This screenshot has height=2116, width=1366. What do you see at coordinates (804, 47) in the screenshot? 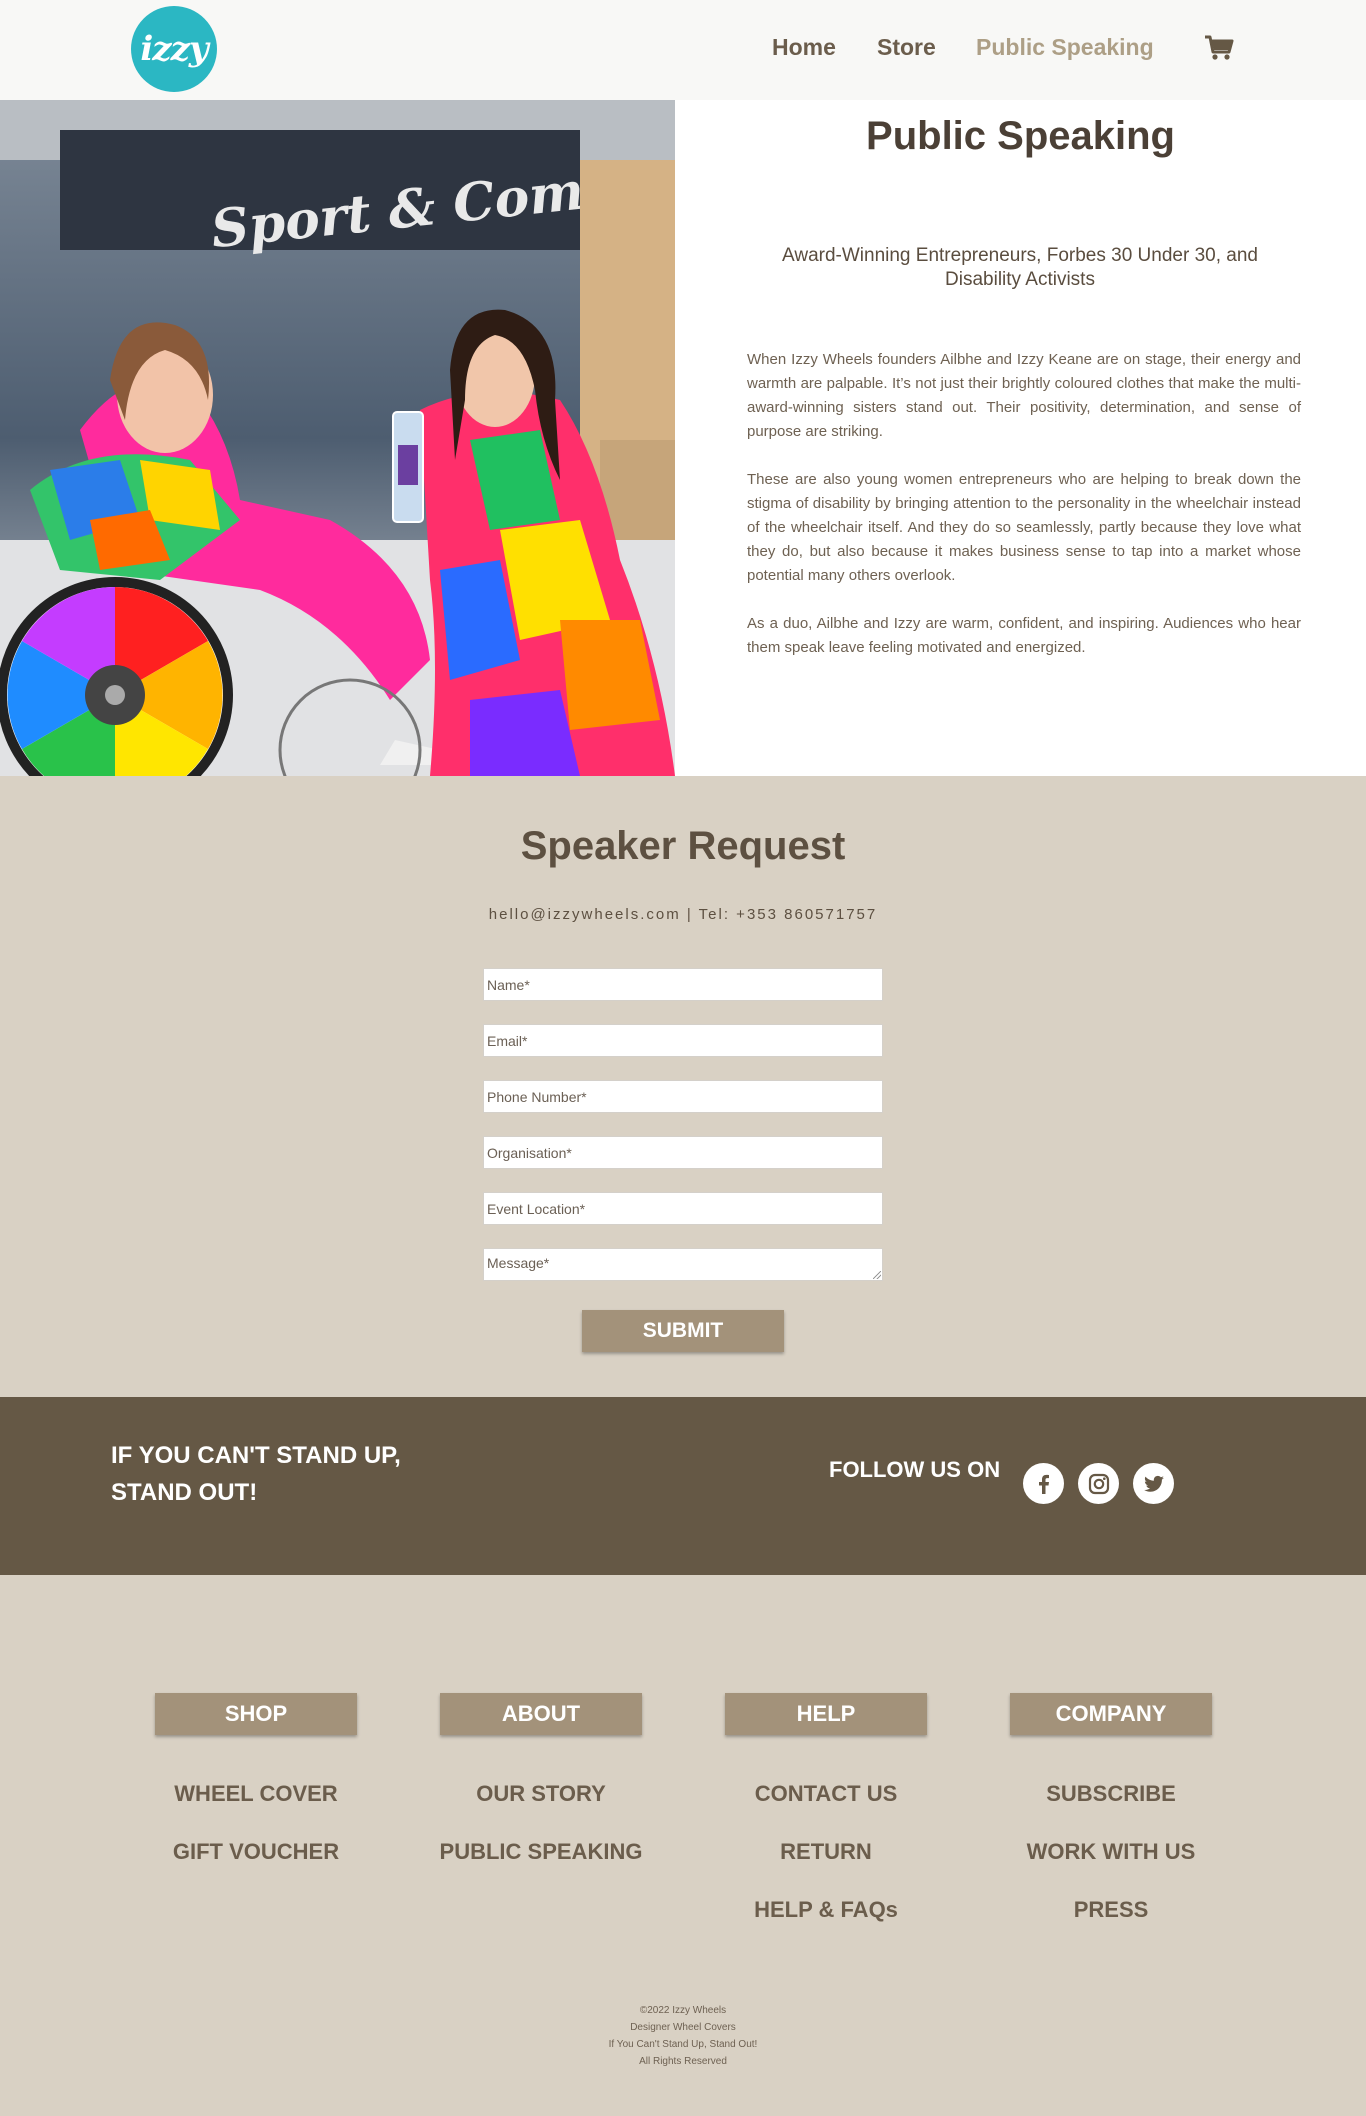
I see `nav-home: Home` at bounding box center [804, 47].